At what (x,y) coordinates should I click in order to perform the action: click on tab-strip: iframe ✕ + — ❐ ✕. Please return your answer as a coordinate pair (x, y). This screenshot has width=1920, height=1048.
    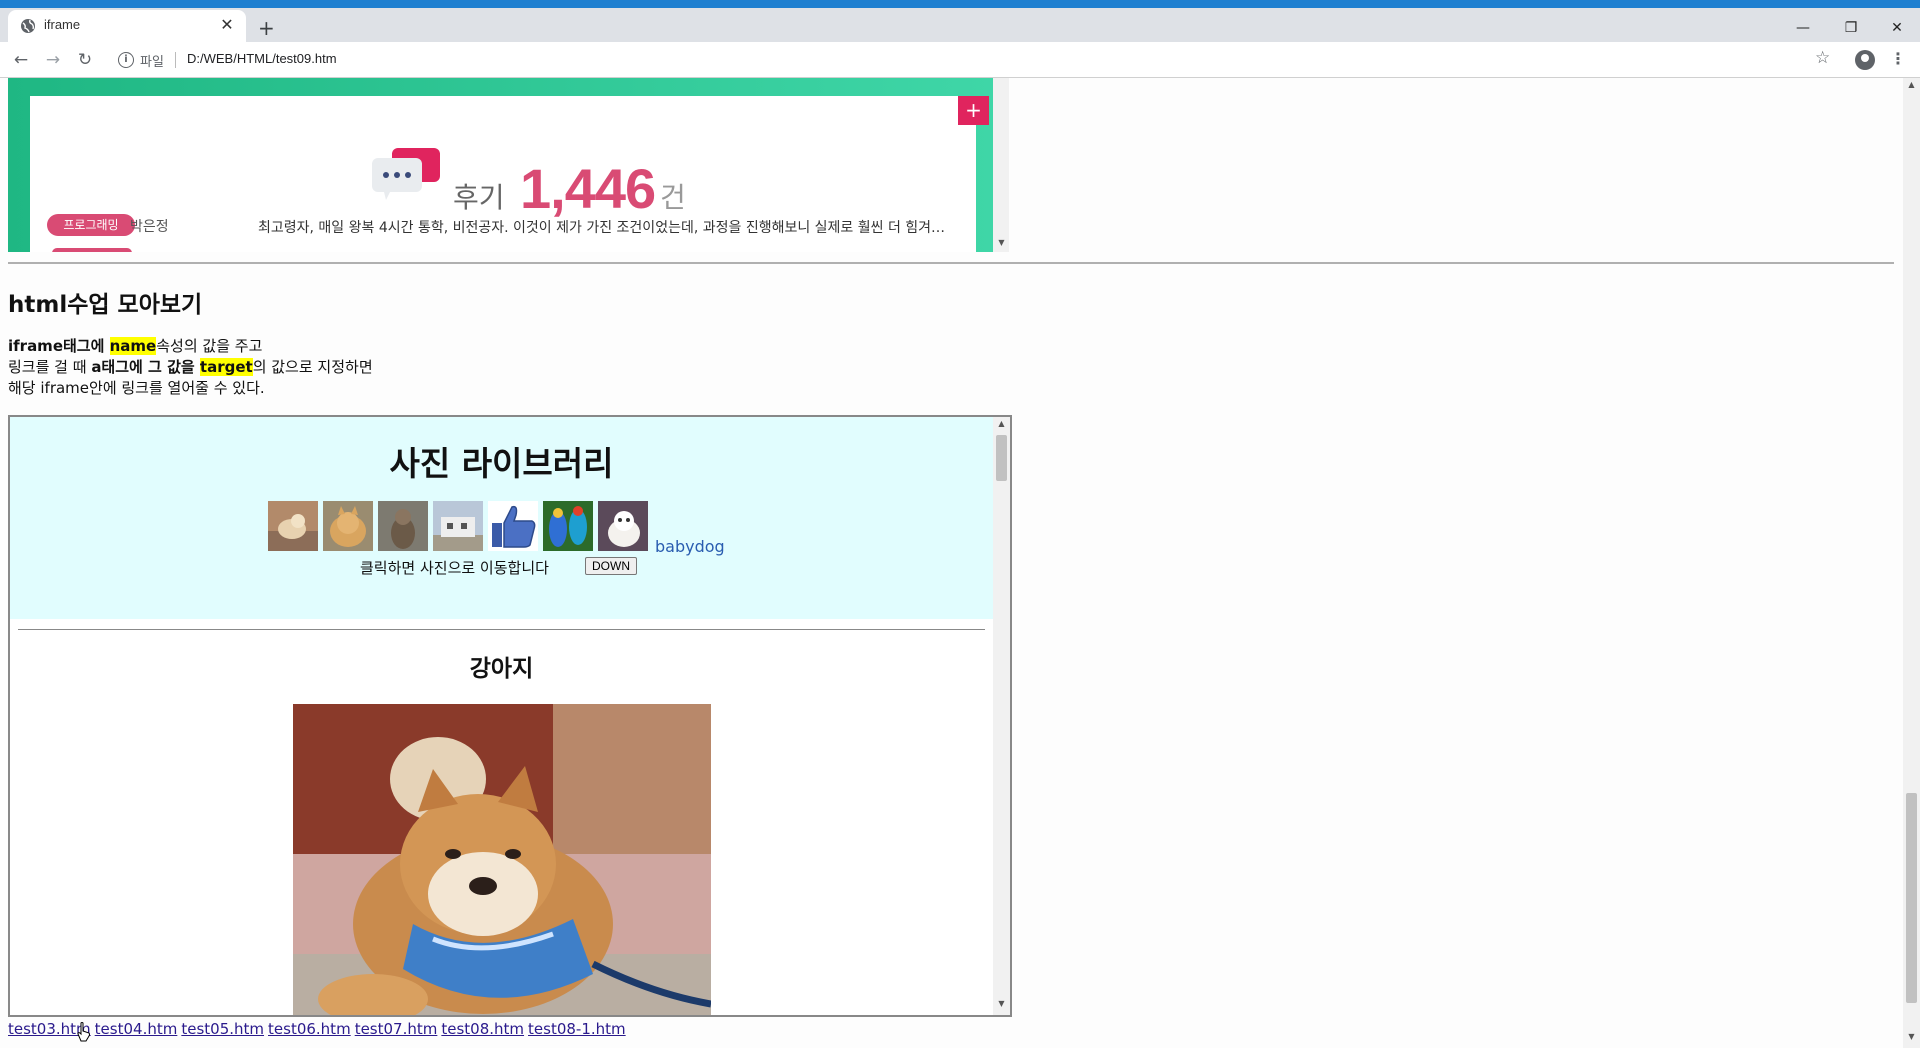
    Looking at the image, I should click on (960, 25).